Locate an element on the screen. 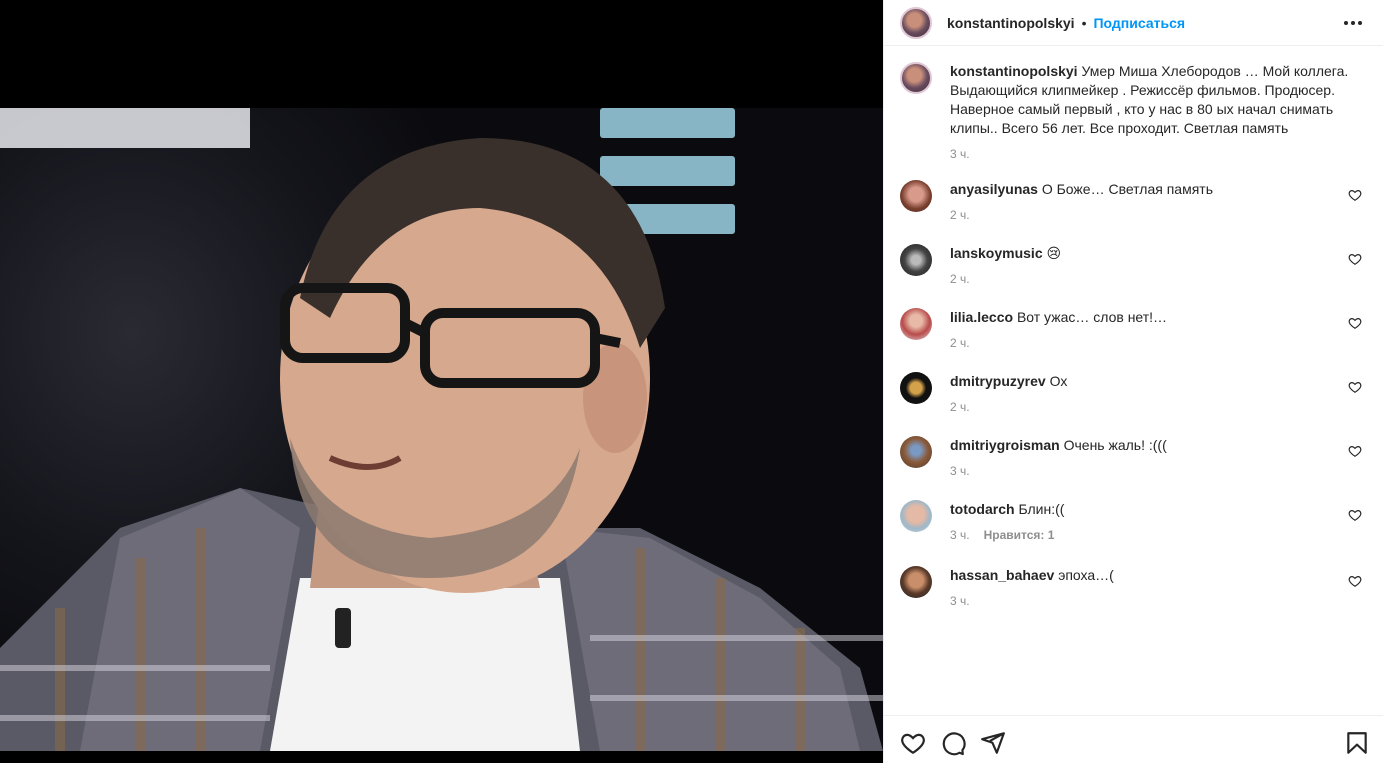 The width and height of the screenshot is (1383, 763). comment-username: lanskoymusic is located at coordinates (996, 253).